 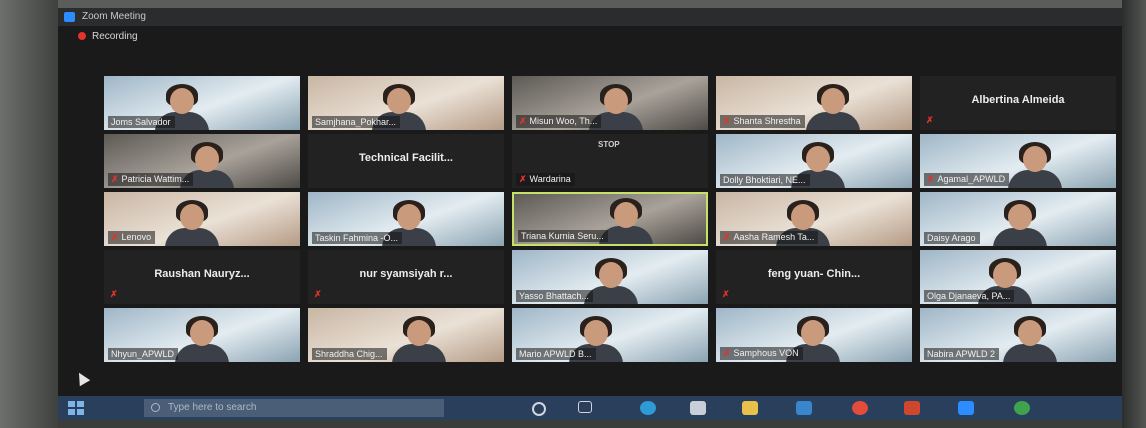 I want to click on participant-tile: ✗ Lenovo, so click(x=202, y=219).